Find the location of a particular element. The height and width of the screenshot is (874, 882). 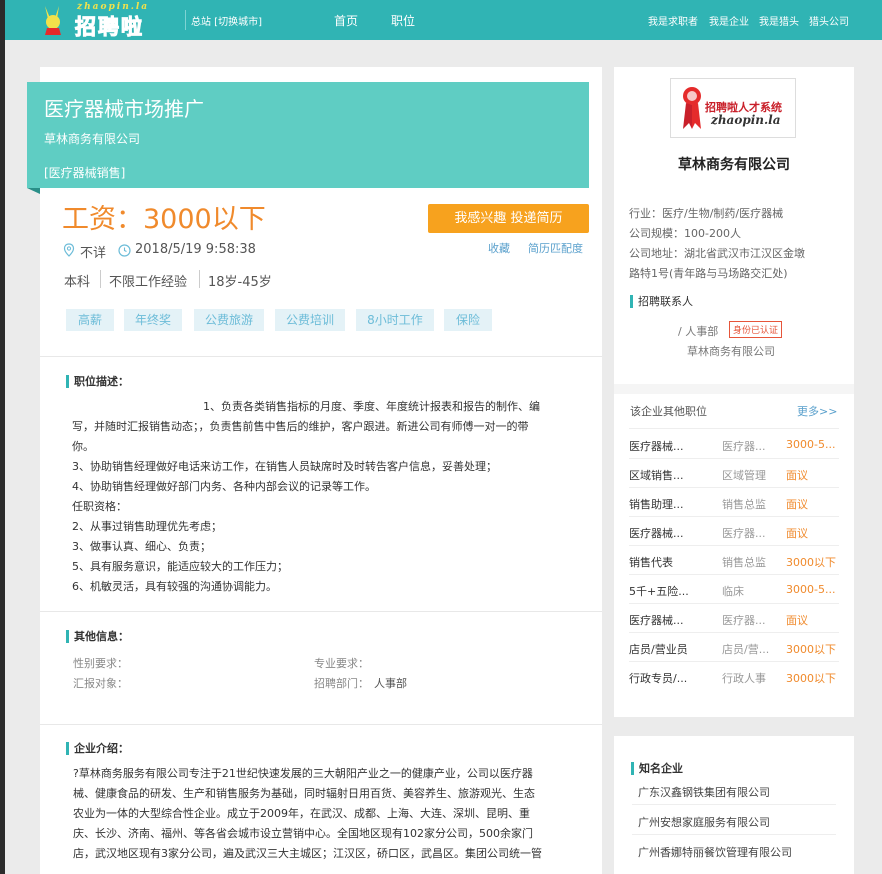

famous-company-link: 广州香娜特丽餐饮管理有限公司 is located at coordinates (715, 852).